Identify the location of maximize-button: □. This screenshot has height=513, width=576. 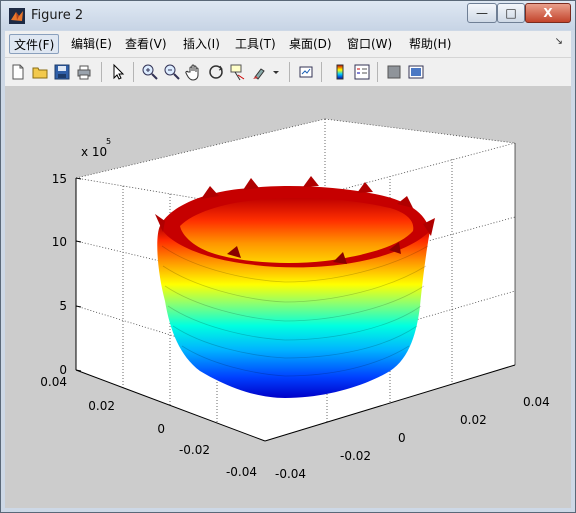
(511, 13).